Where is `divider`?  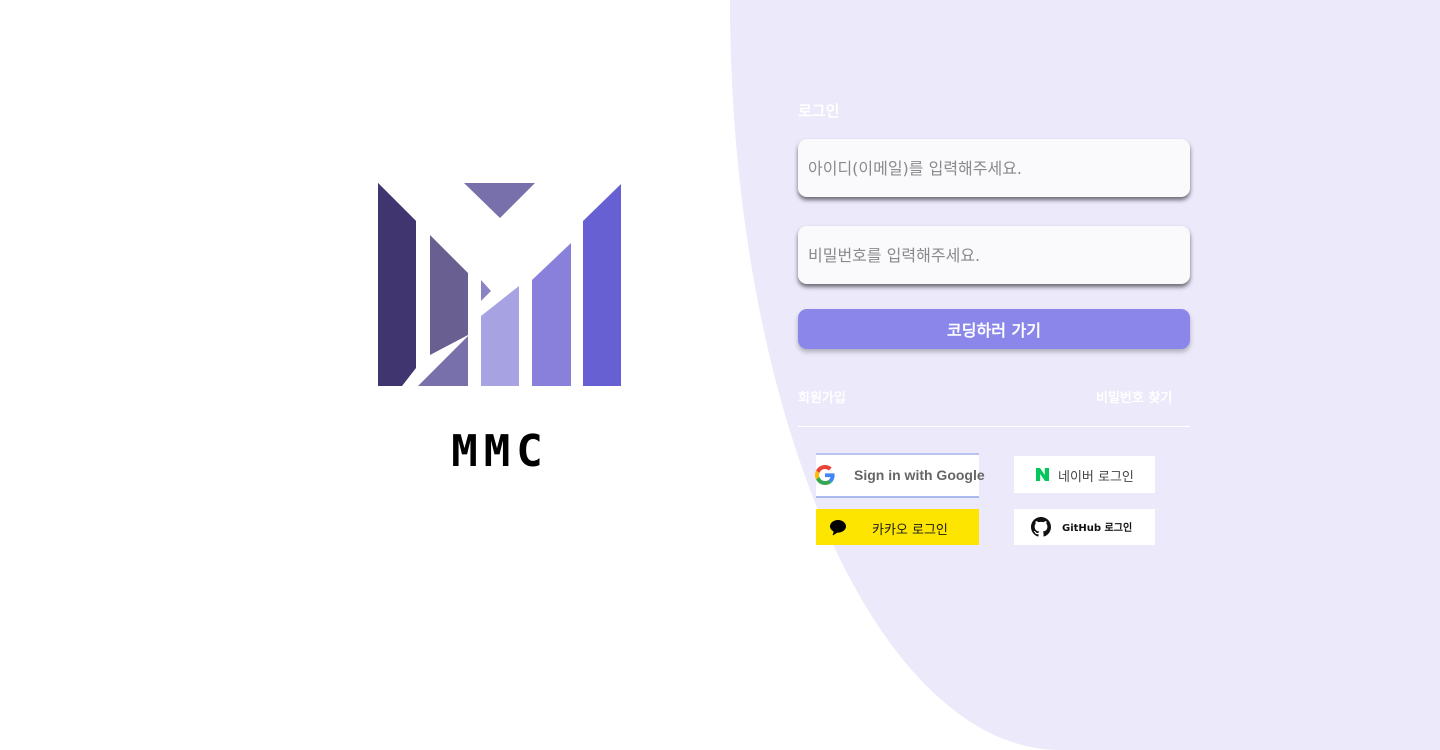 divider is located at coordinates (994, 426).